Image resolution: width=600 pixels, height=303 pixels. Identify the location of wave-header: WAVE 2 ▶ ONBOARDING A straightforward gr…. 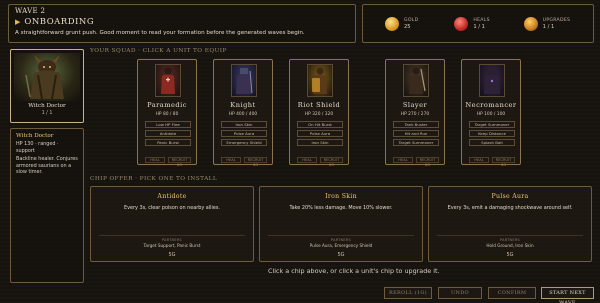
(182, 23).